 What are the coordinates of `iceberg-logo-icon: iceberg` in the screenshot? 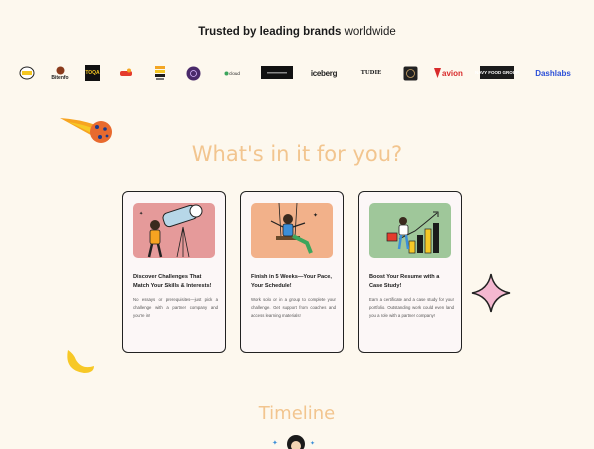 It's located at (324, 73).